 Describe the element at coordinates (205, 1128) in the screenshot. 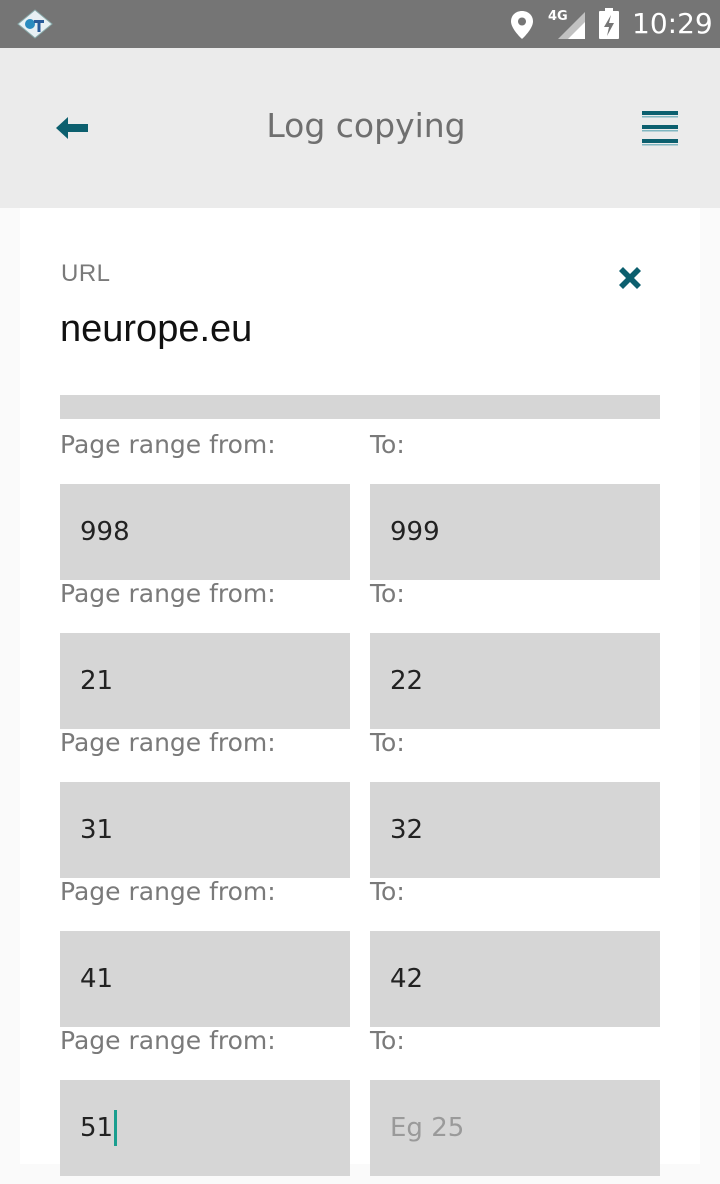

I see `page-range-from-input: 51` at that location.